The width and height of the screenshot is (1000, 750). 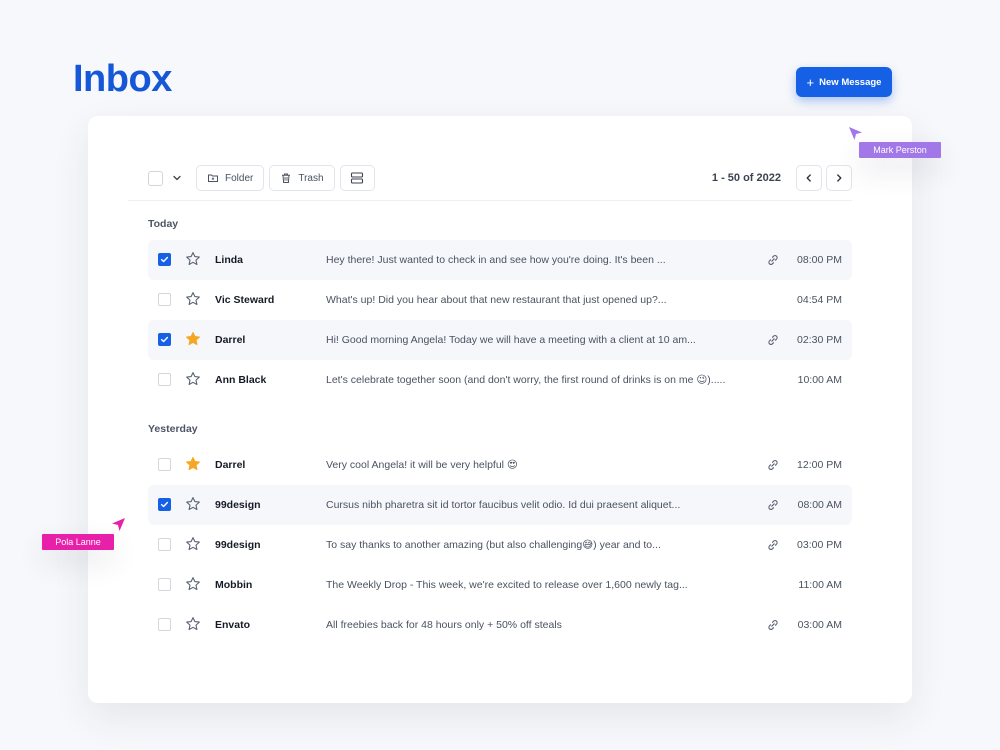 I want to click on message-sender: Ann Black, so click(x=241, y=380).